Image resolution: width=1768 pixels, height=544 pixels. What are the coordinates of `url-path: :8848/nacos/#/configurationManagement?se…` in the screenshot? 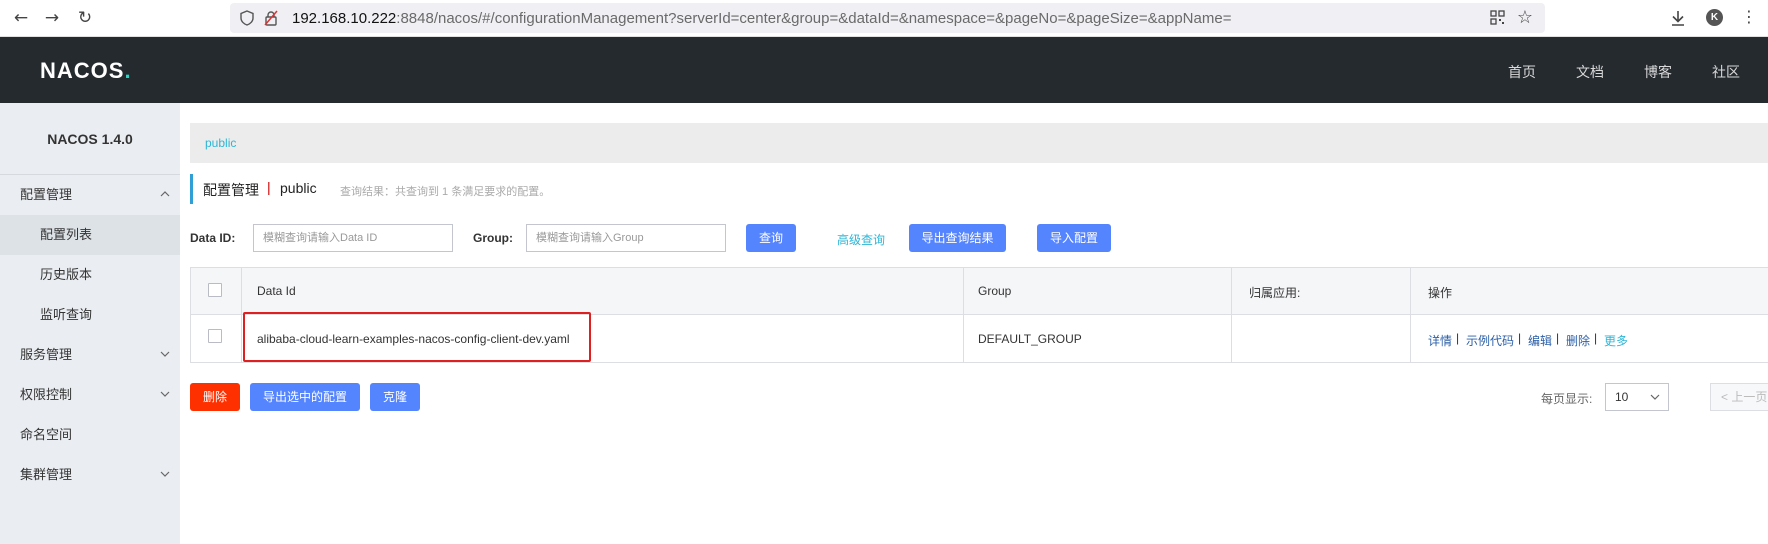 It's located at (814, 18).